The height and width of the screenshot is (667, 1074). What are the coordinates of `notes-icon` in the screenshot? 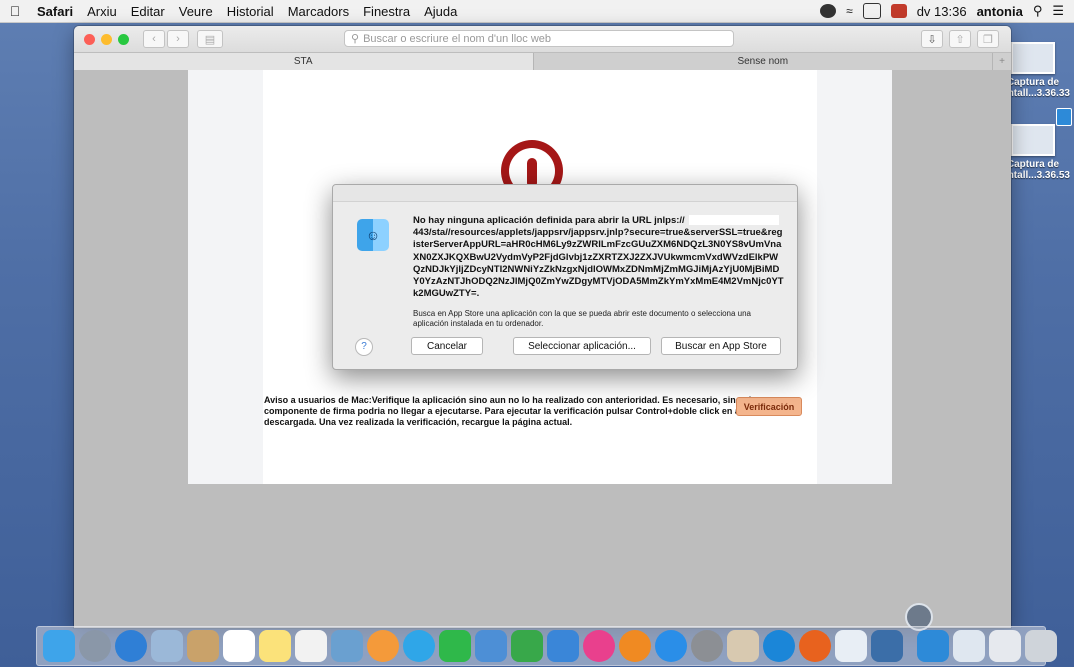 It's located at (275, 646).